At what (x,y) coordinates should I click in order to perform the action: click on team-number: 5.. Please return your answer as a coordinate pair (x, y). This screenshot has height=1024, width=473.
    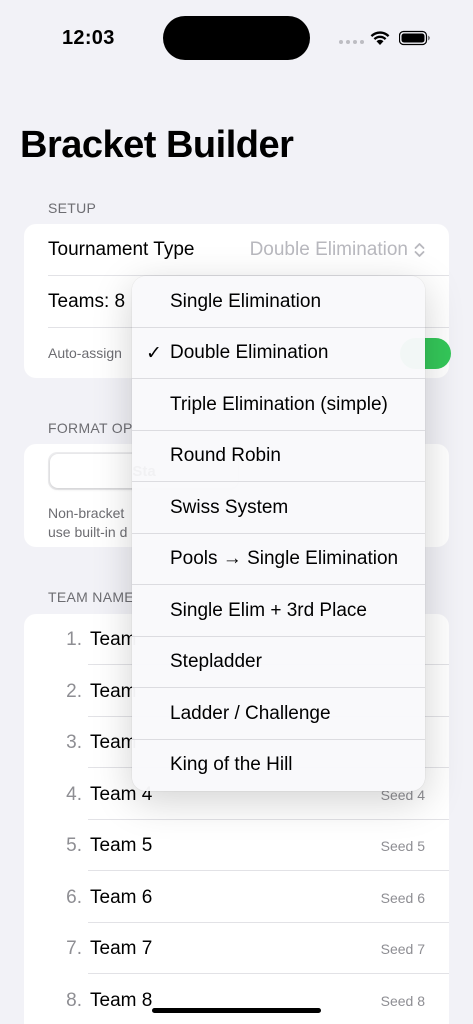
    Looking at the image, I should click on (74, 845).